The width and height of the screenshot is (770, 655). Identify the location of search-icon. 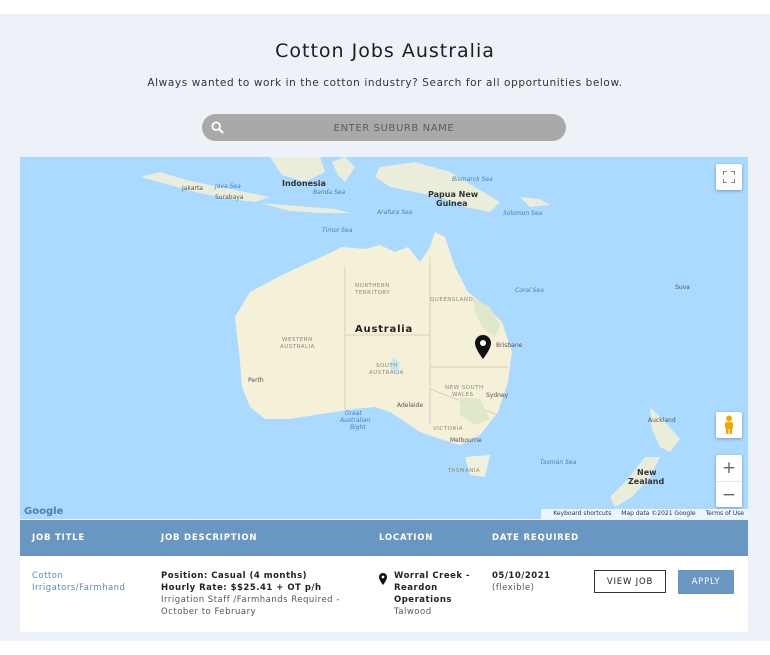
(217, 127).